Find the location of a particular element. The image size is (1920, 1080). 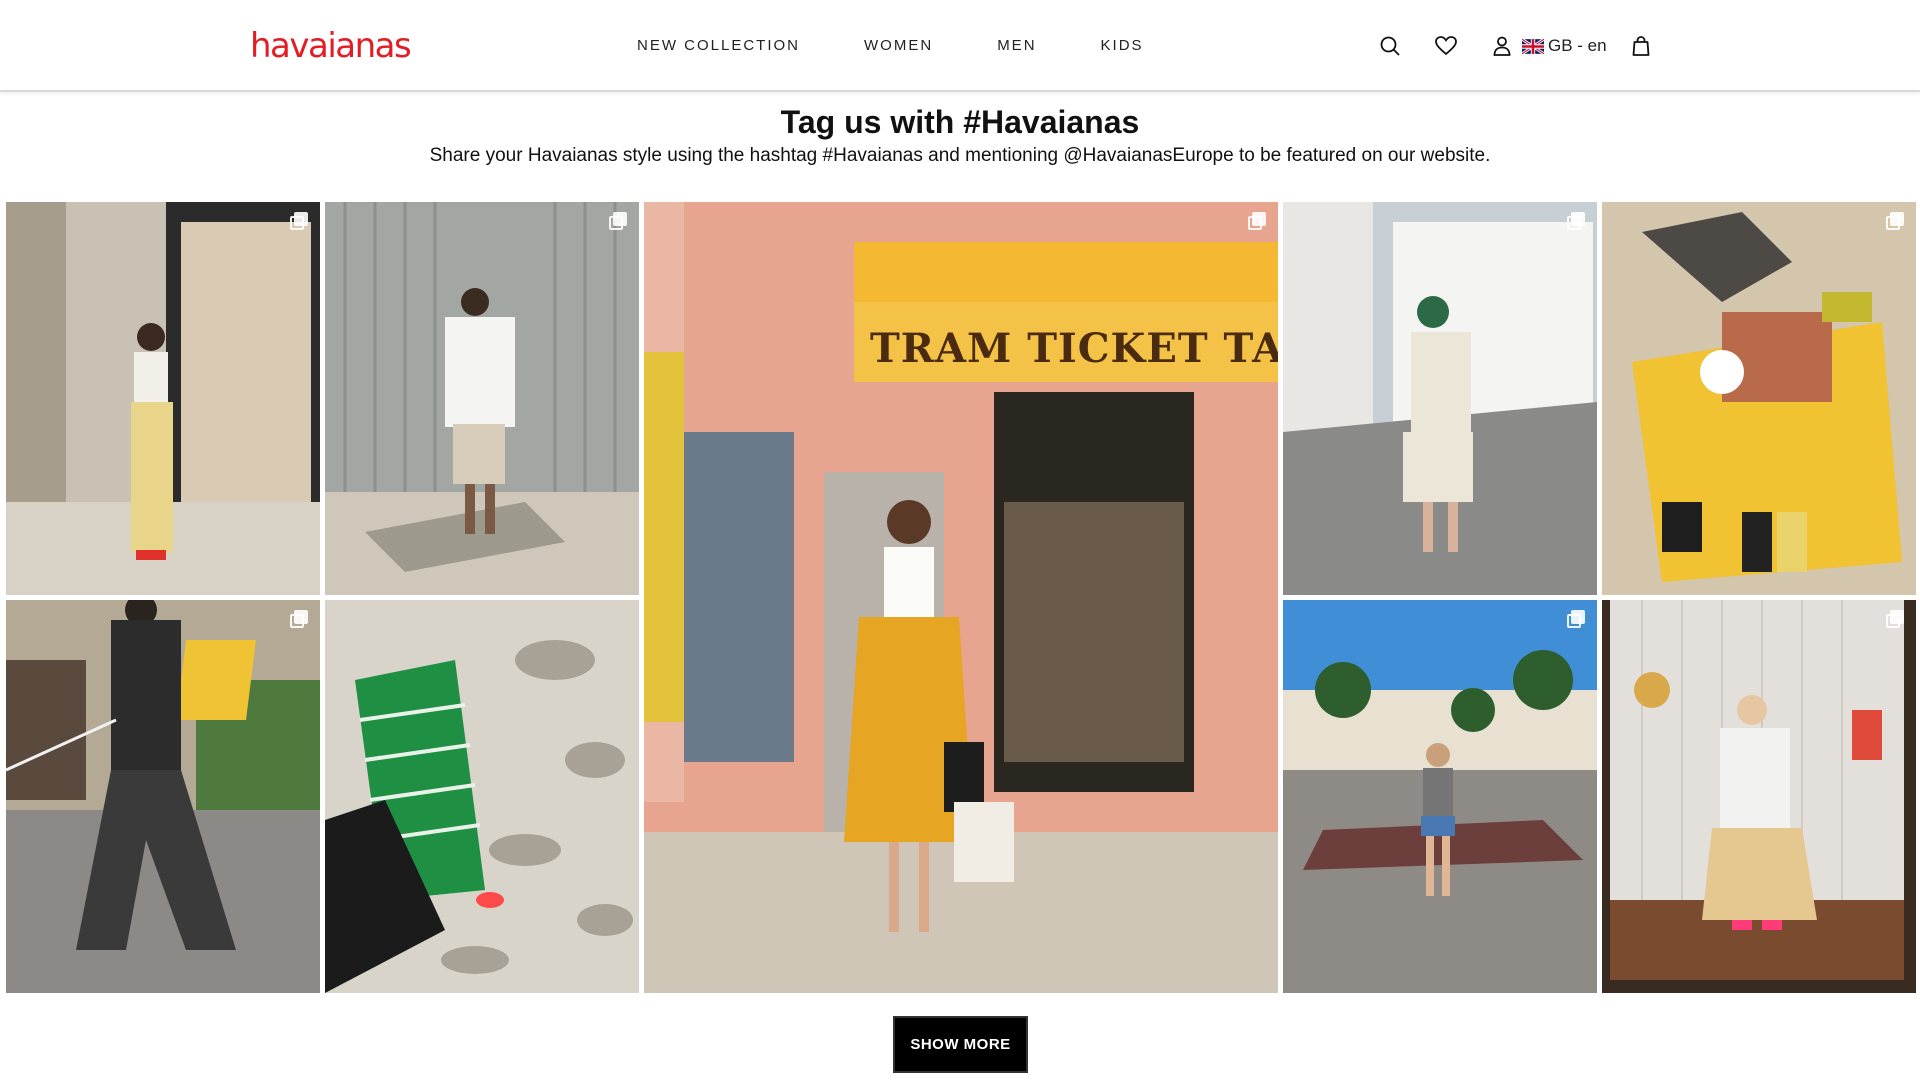

tram-ticket-sign: TRAM TICKET TABA is located at coordinates (1074, 348).